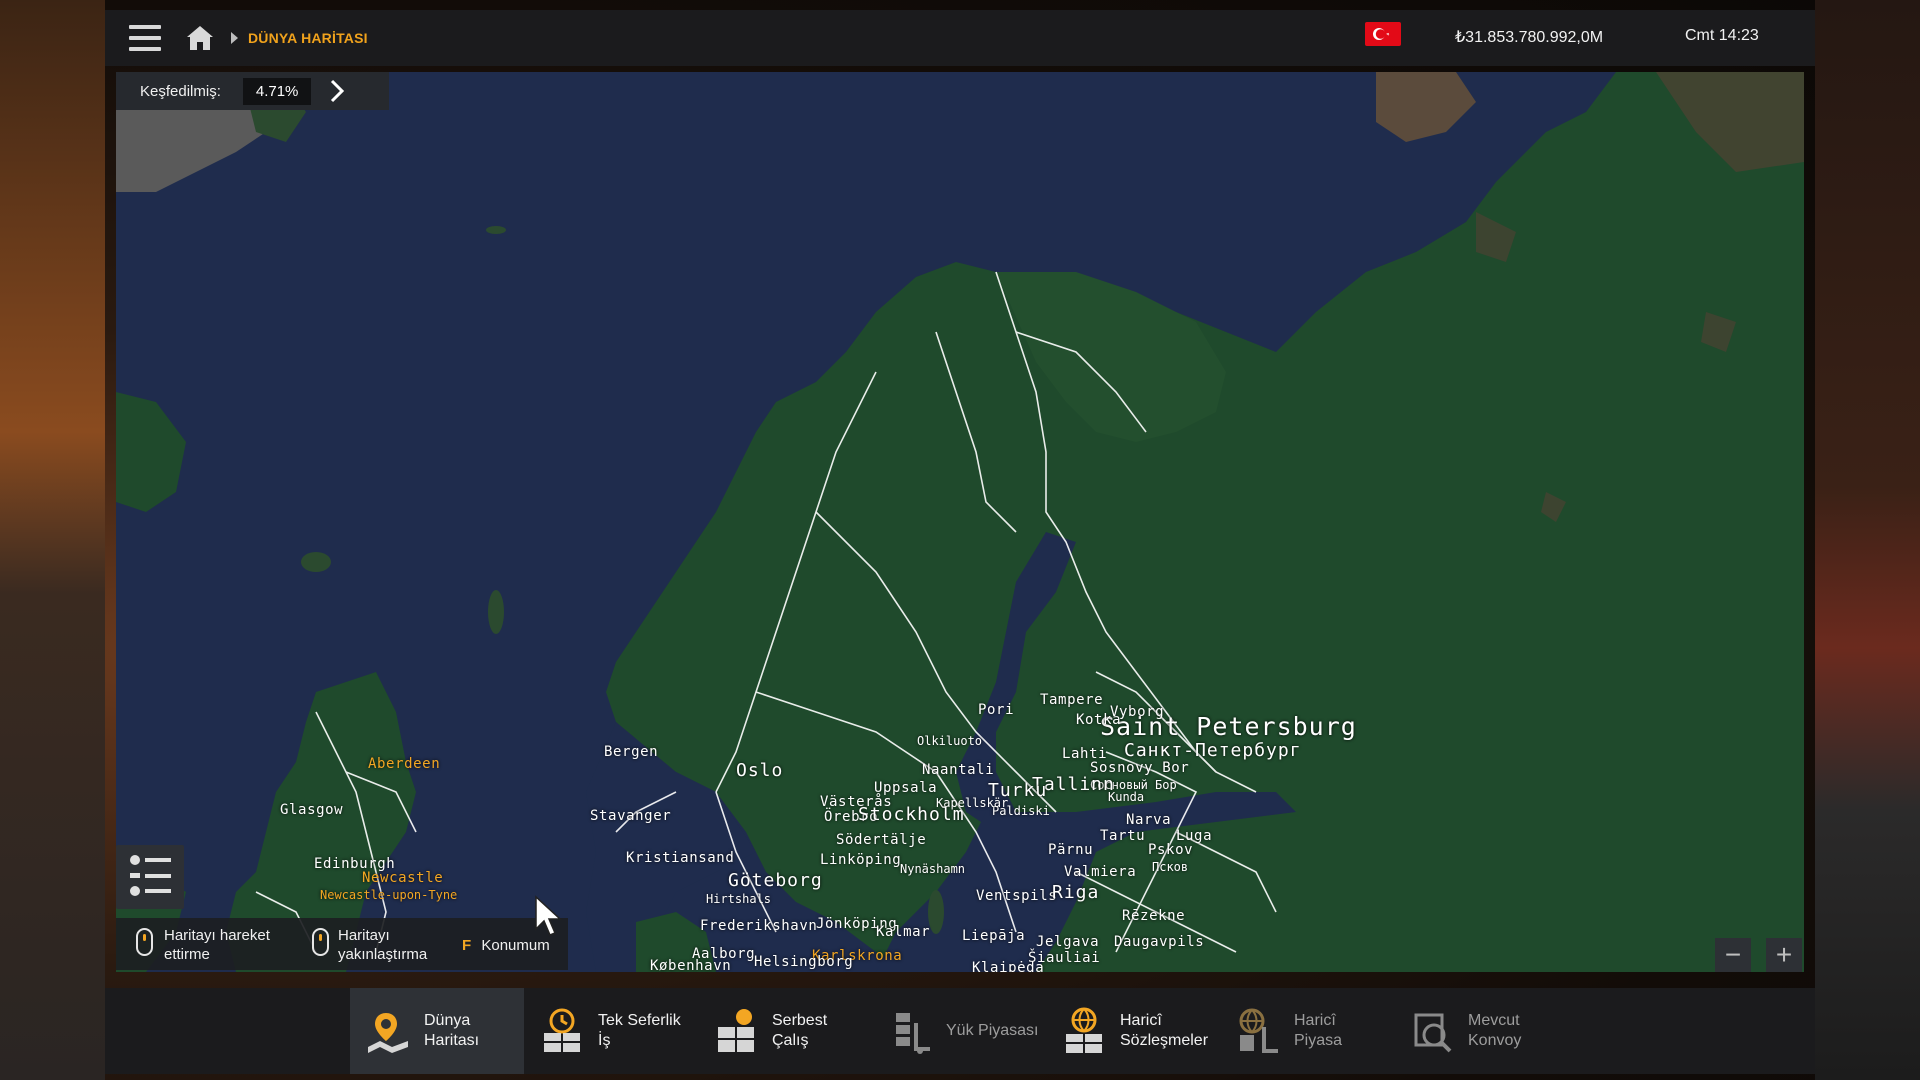  Describe the element at coordinates (234, 38) in the screenshot. I see `breadcrumb-chevron-icon` at that location.